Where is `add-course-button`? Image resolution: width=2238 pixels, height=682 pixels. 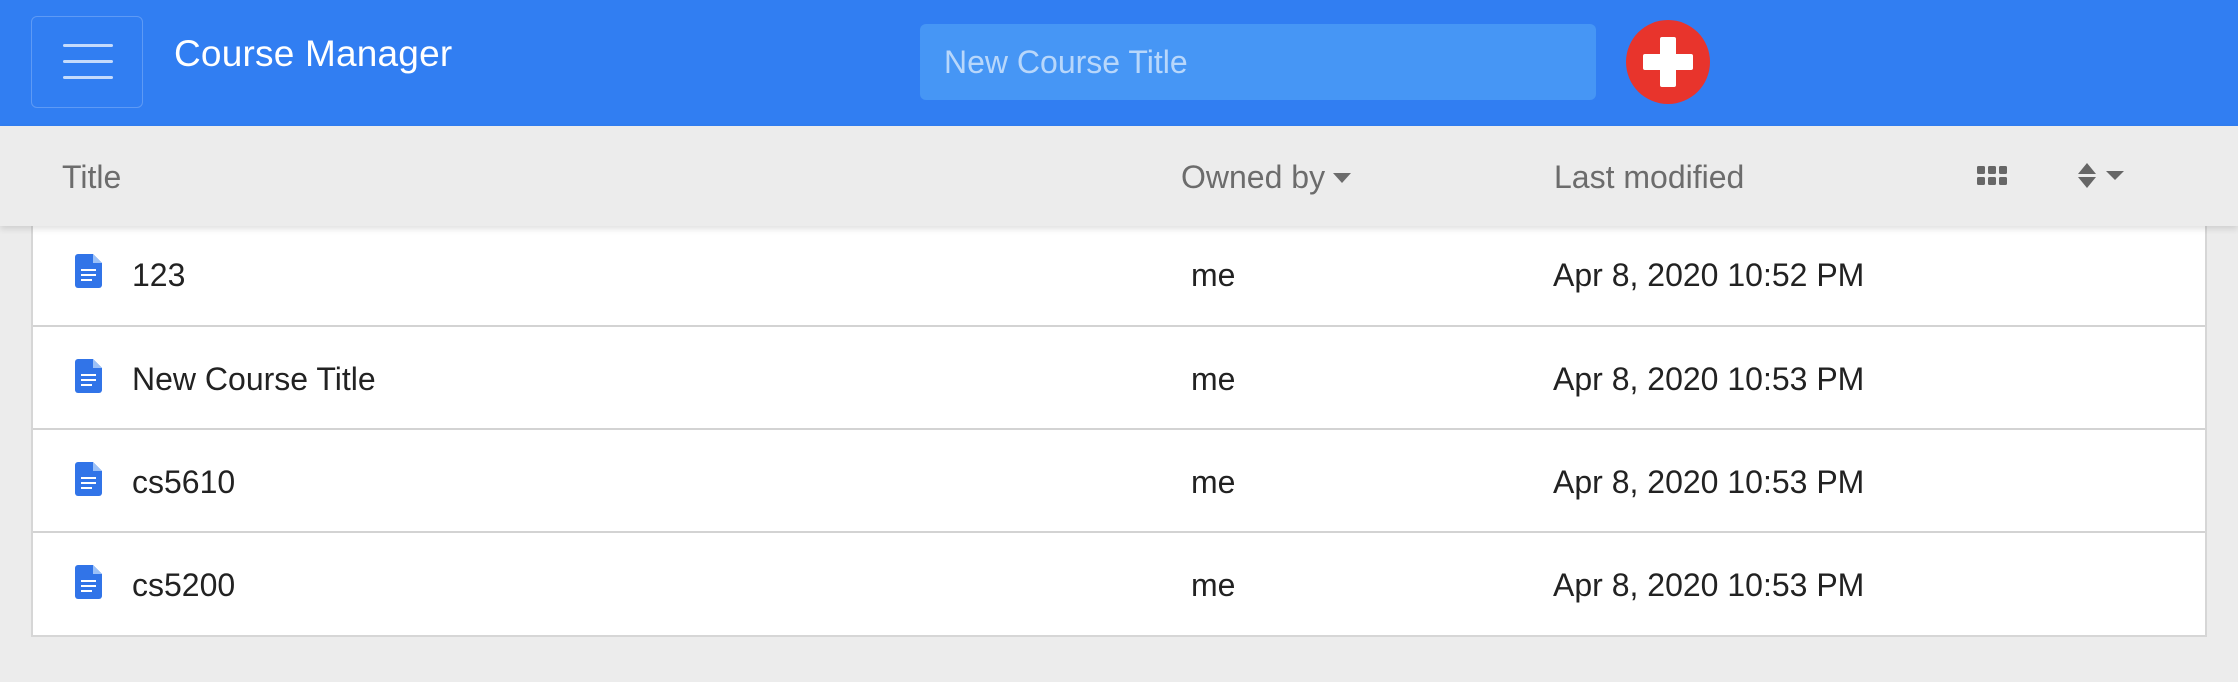
add-course-button is located at coordinates (1668, 62).